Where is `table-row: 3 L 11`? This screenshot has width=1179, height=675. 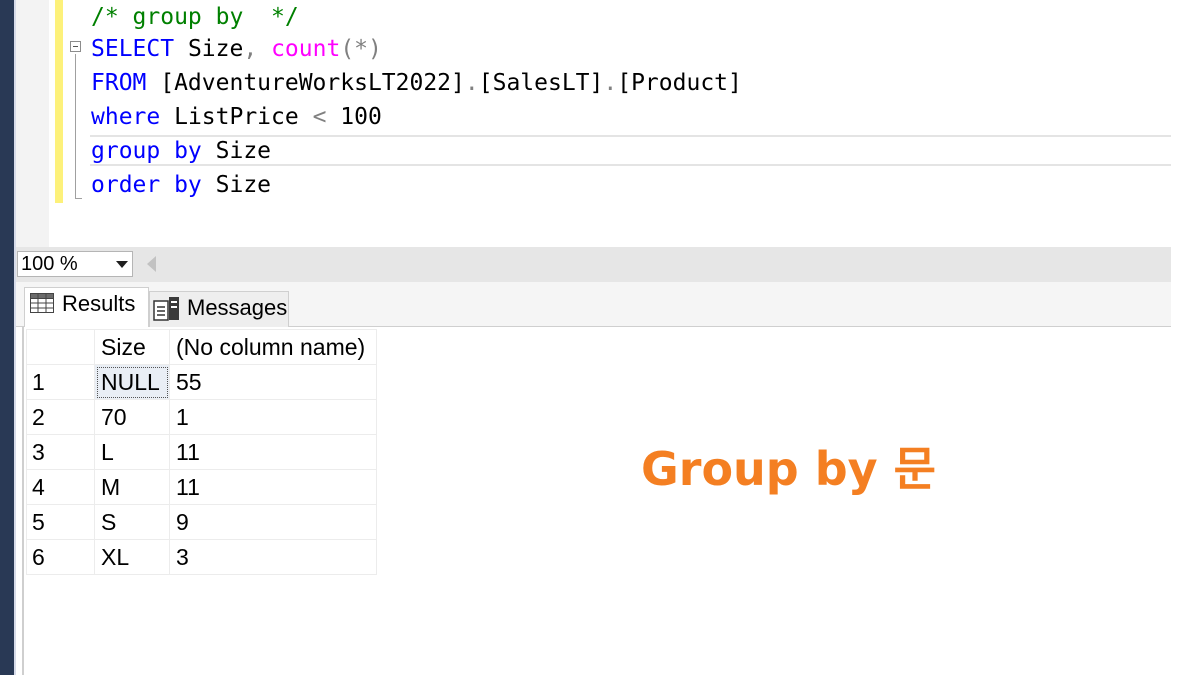 table-row: 3 L 11 is located at coordinates (201, 452).